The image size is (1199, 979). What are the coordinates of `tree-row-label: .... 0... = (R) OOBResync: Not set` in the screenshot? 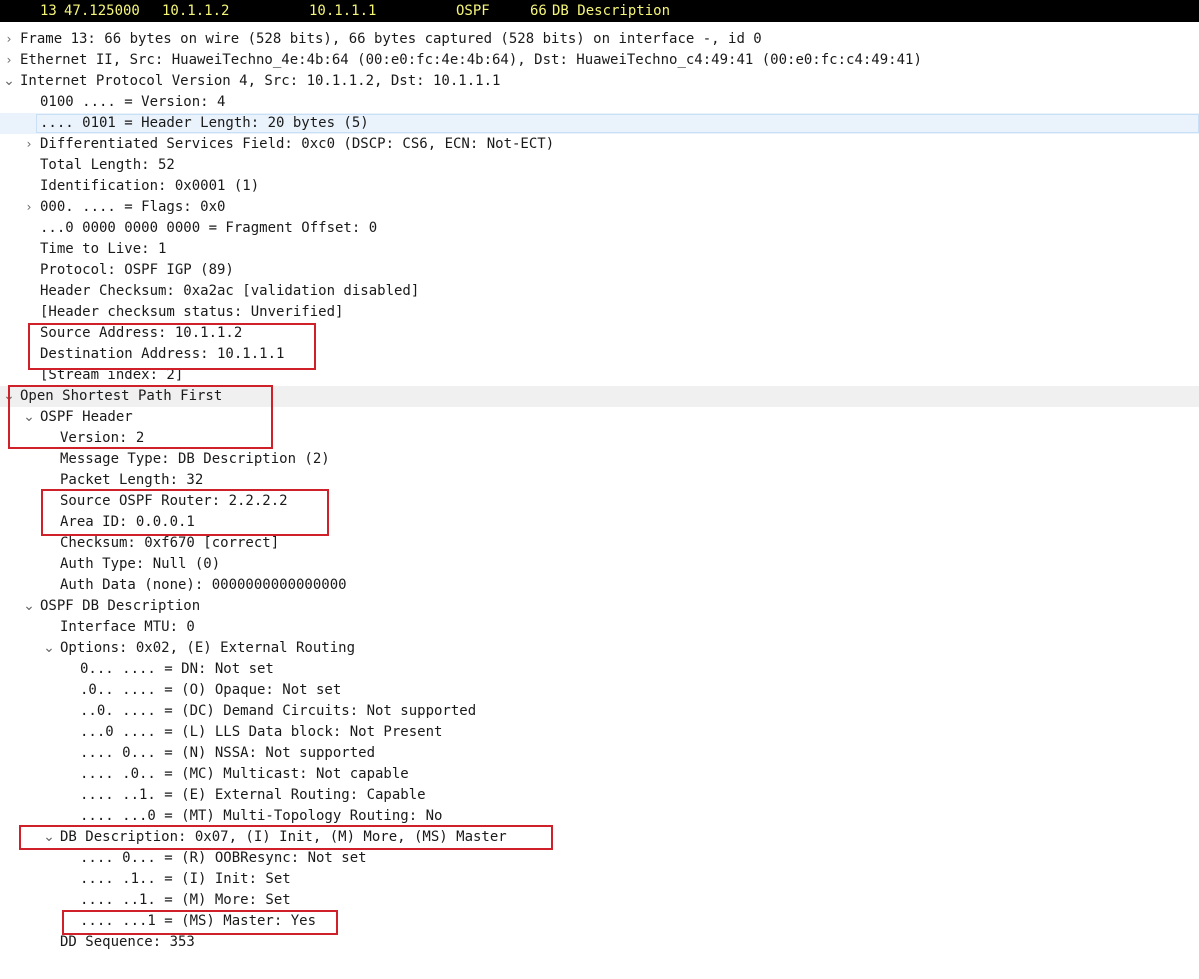 It's located at (223, 858).